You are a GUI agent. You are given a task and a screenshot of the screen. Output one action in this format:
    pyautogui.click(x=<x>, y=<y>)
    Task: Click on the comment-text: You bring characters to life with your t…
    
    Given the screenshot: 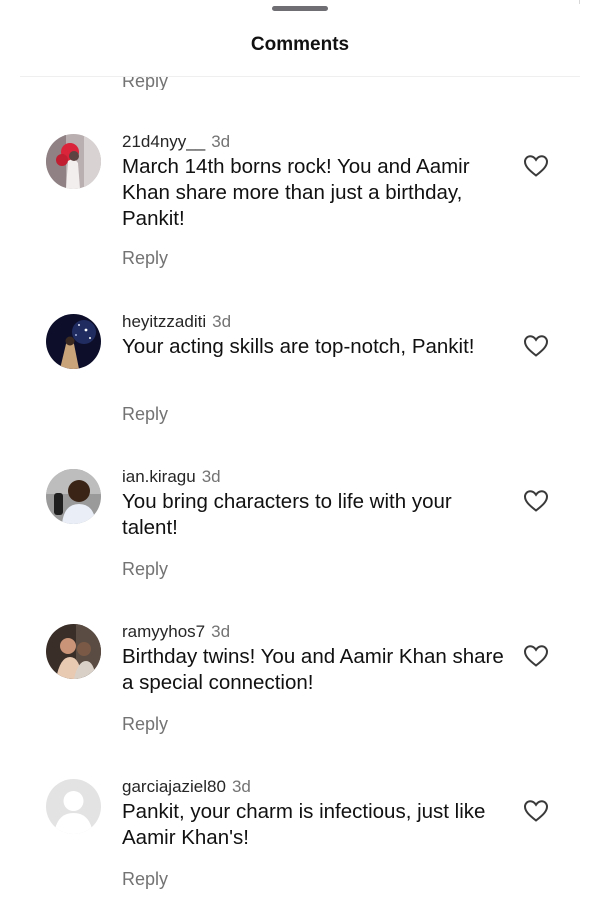 What is the action you would take?
    pyautogui.click(x=287, y=514)
    